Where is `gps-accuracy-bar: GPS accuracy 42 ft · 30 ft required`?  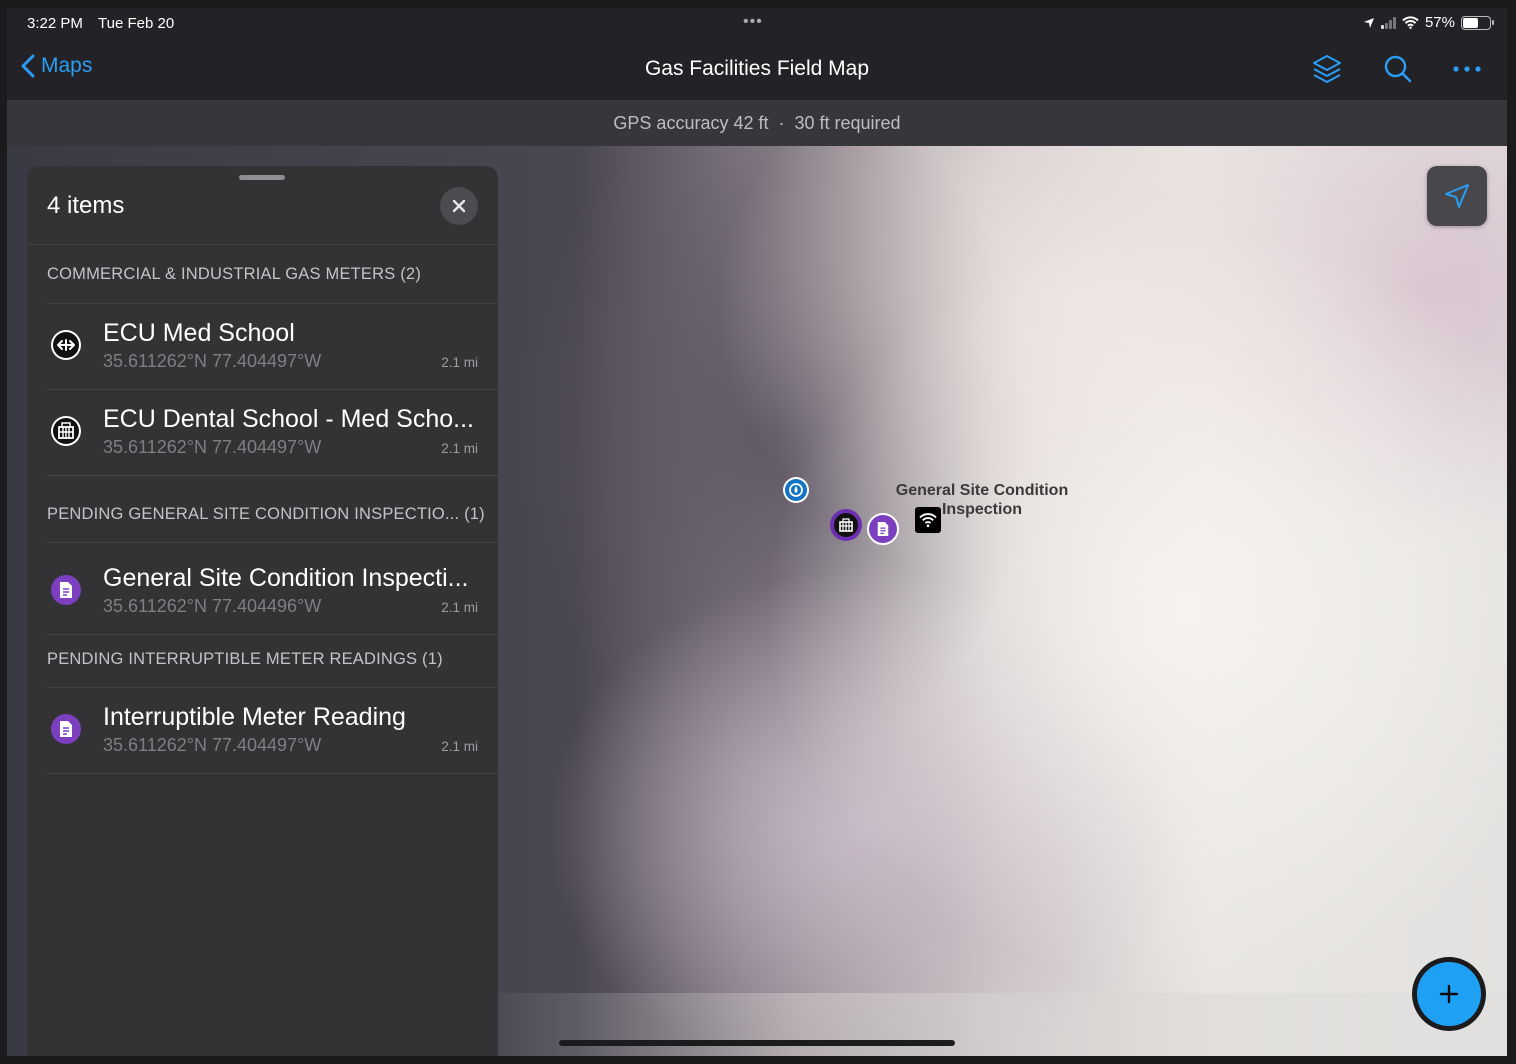
gps-accuracy-bar: GPS accuracy 42 ft · 30 ft required is located at coordinates (757, 123).